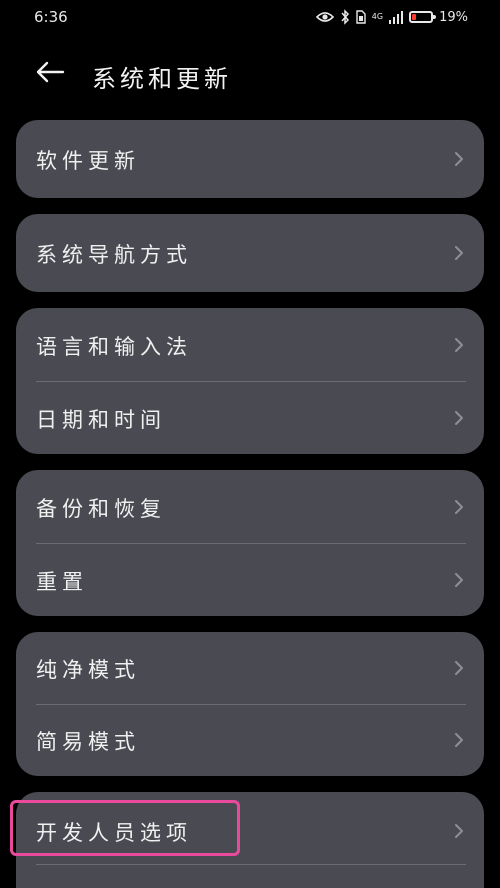  Describe the element at coordinates (101, 420) in the screenshot. I see `menu-item-label: 日期和时间` at that location.